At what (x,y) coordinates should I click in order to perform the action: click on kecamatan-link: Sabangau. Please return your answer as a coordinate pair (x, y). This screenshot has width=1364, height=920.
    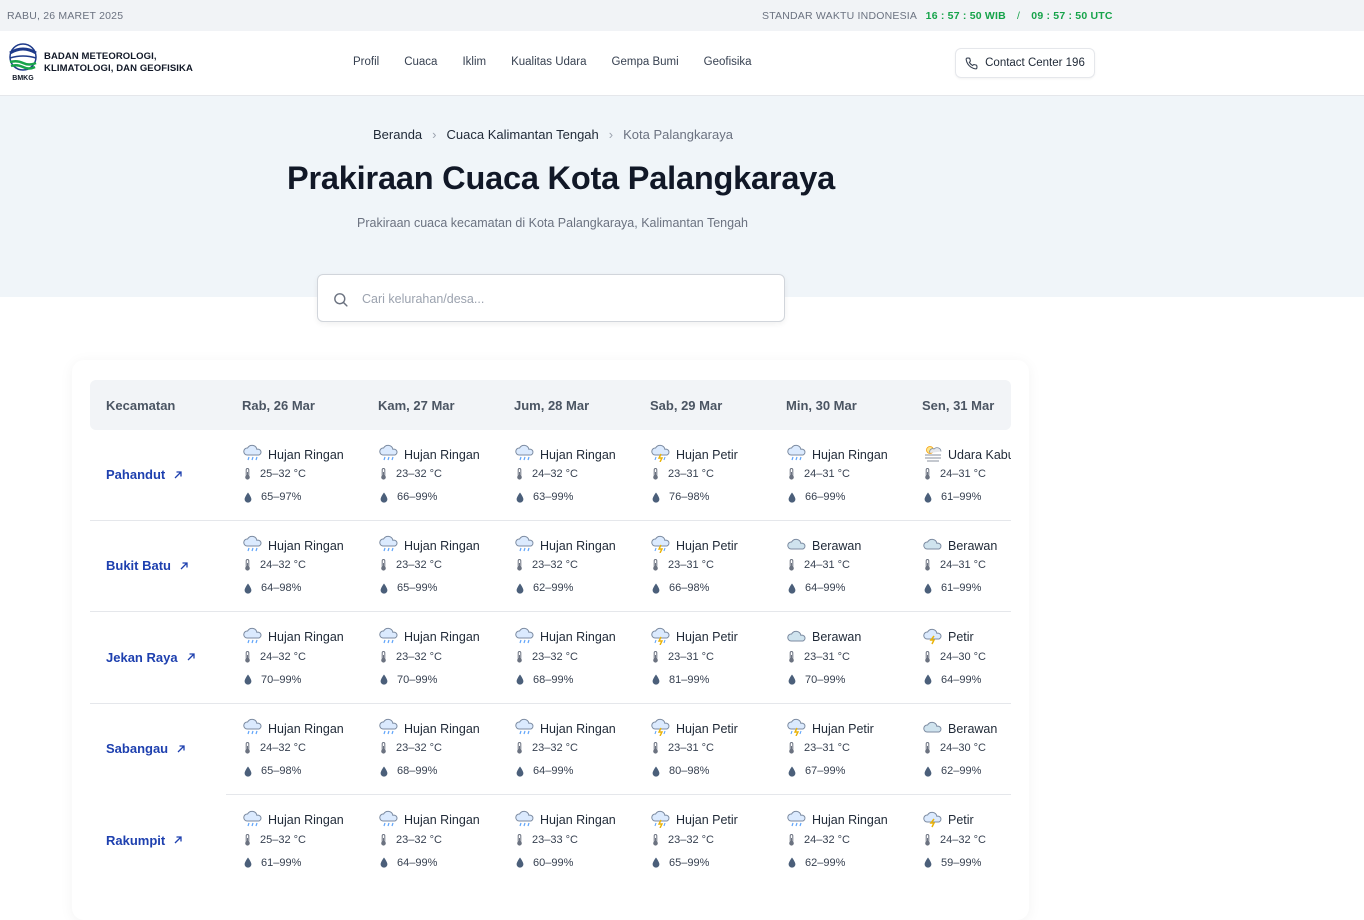
    Looking at the image, I should click on (146, 748).